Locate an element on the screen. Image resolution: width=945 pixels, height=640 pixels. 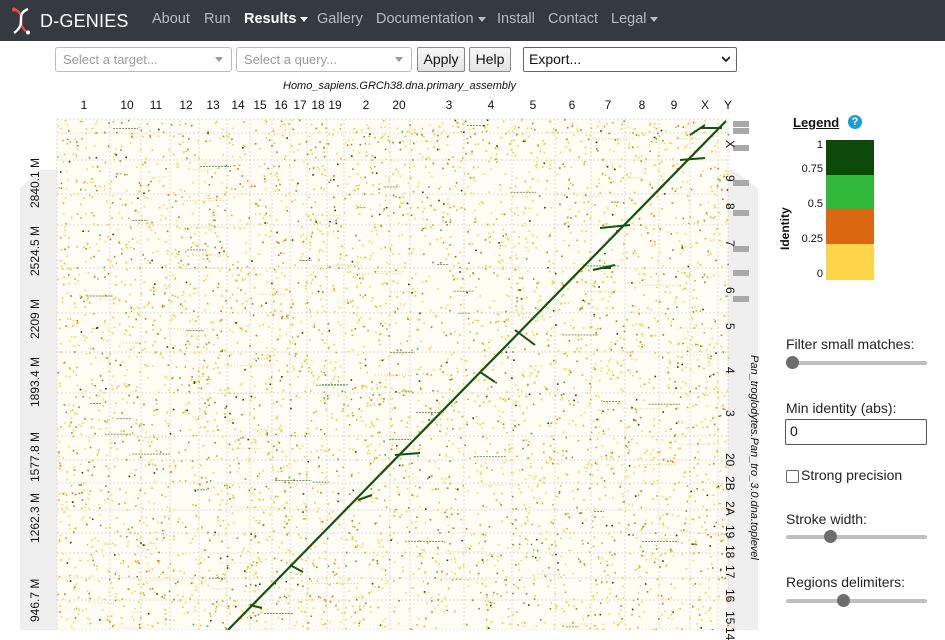
query-chrom-label: 17 is located at coordinates (730, 571).